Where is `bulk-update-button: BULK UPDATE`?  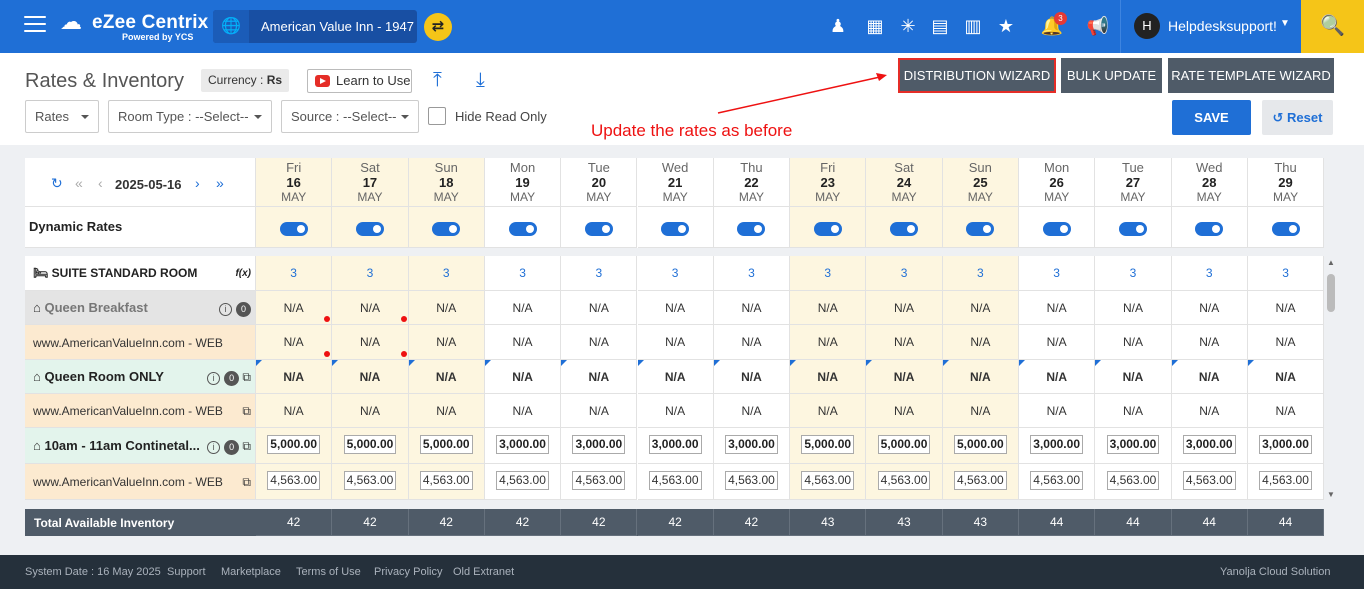
bulk-update-button: BULK UPDATE is located at coordinates (1111, 75).